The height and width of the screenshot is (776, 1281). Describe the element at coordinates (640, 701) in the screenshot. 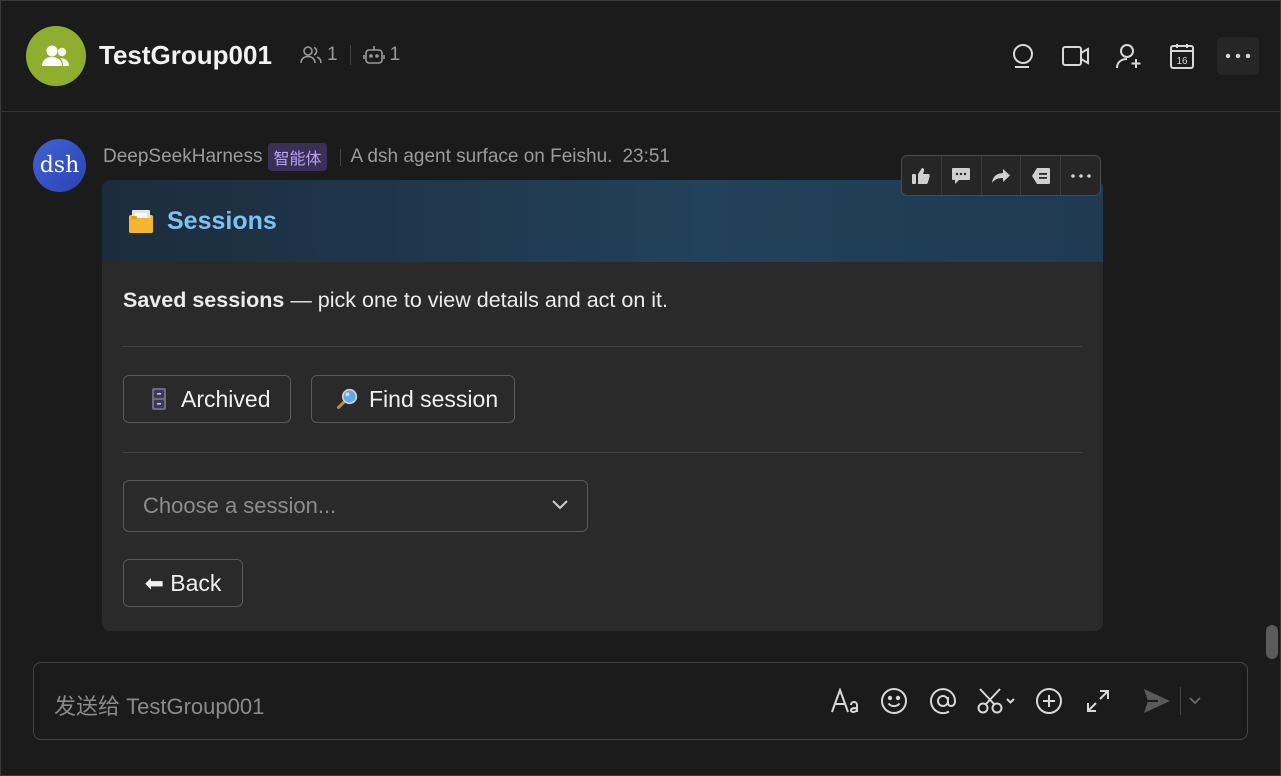

I see `message-composer: 发送给 TestGroup001` at that location.